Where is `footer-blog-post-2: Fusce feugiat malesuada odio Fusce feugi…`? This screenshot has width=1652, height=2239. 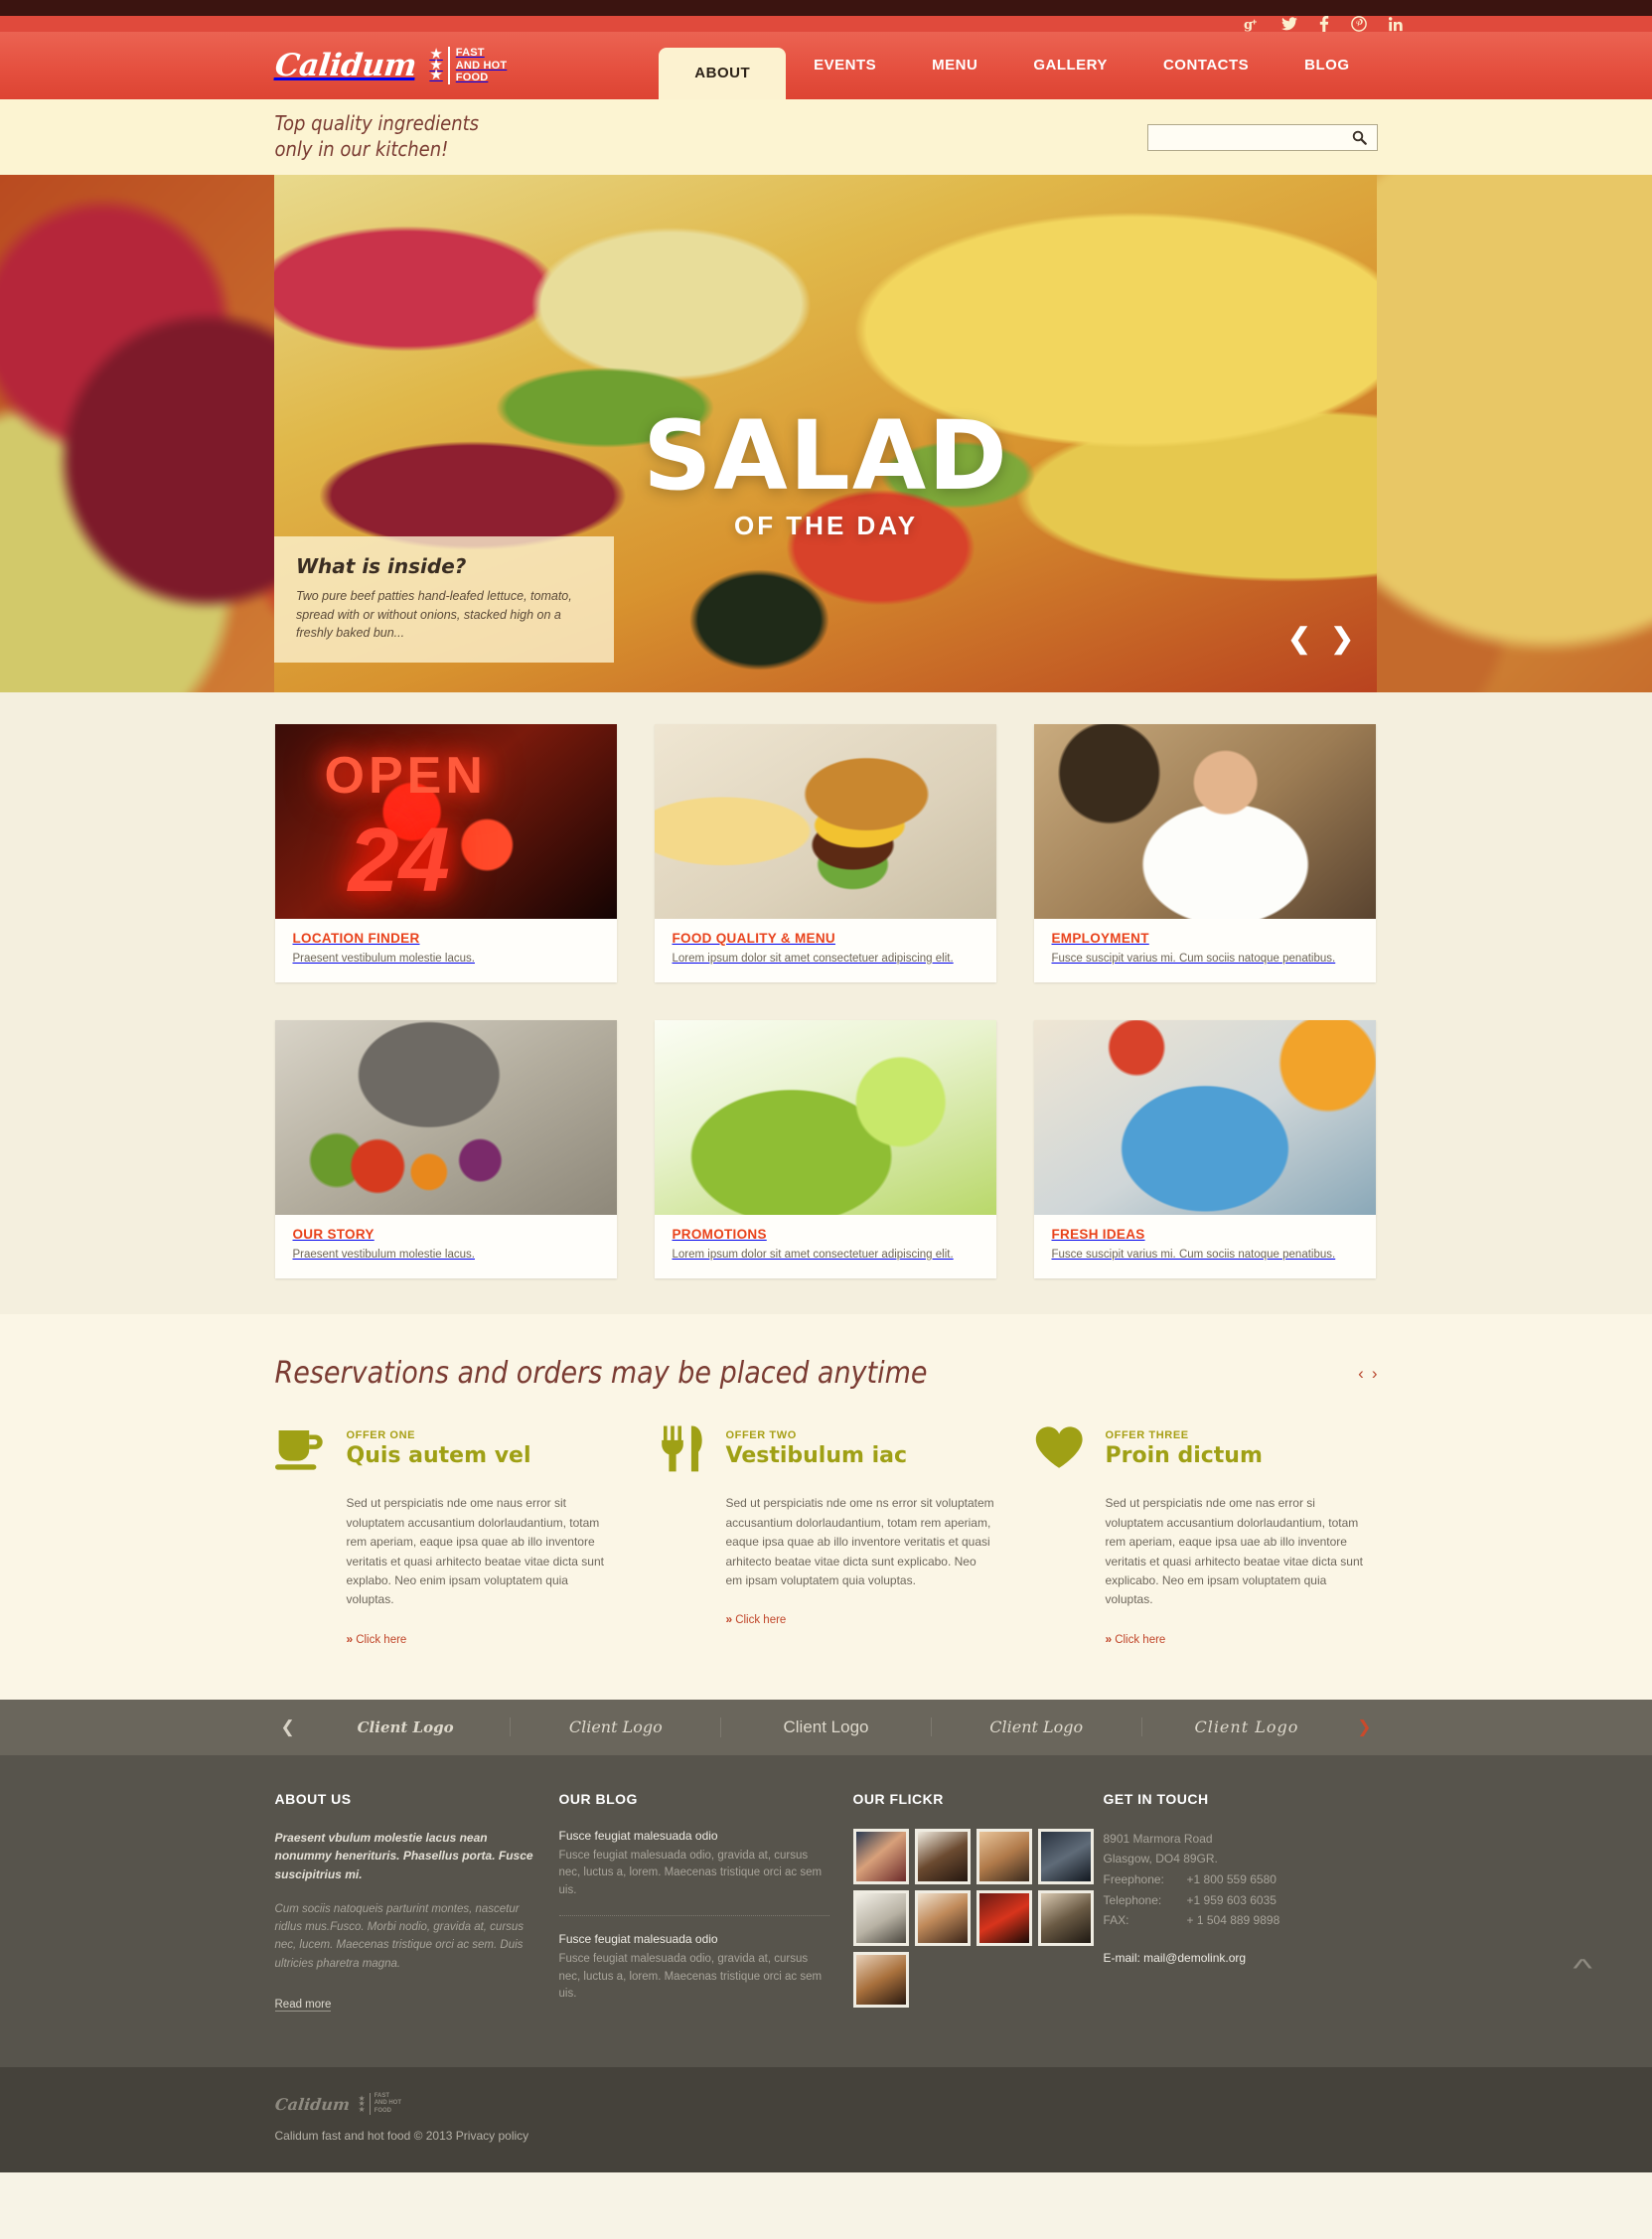 footer-blog-post-2: Fusce feugiat malesuada odio Fusce feugi… is located at coordinates (694, 1967).